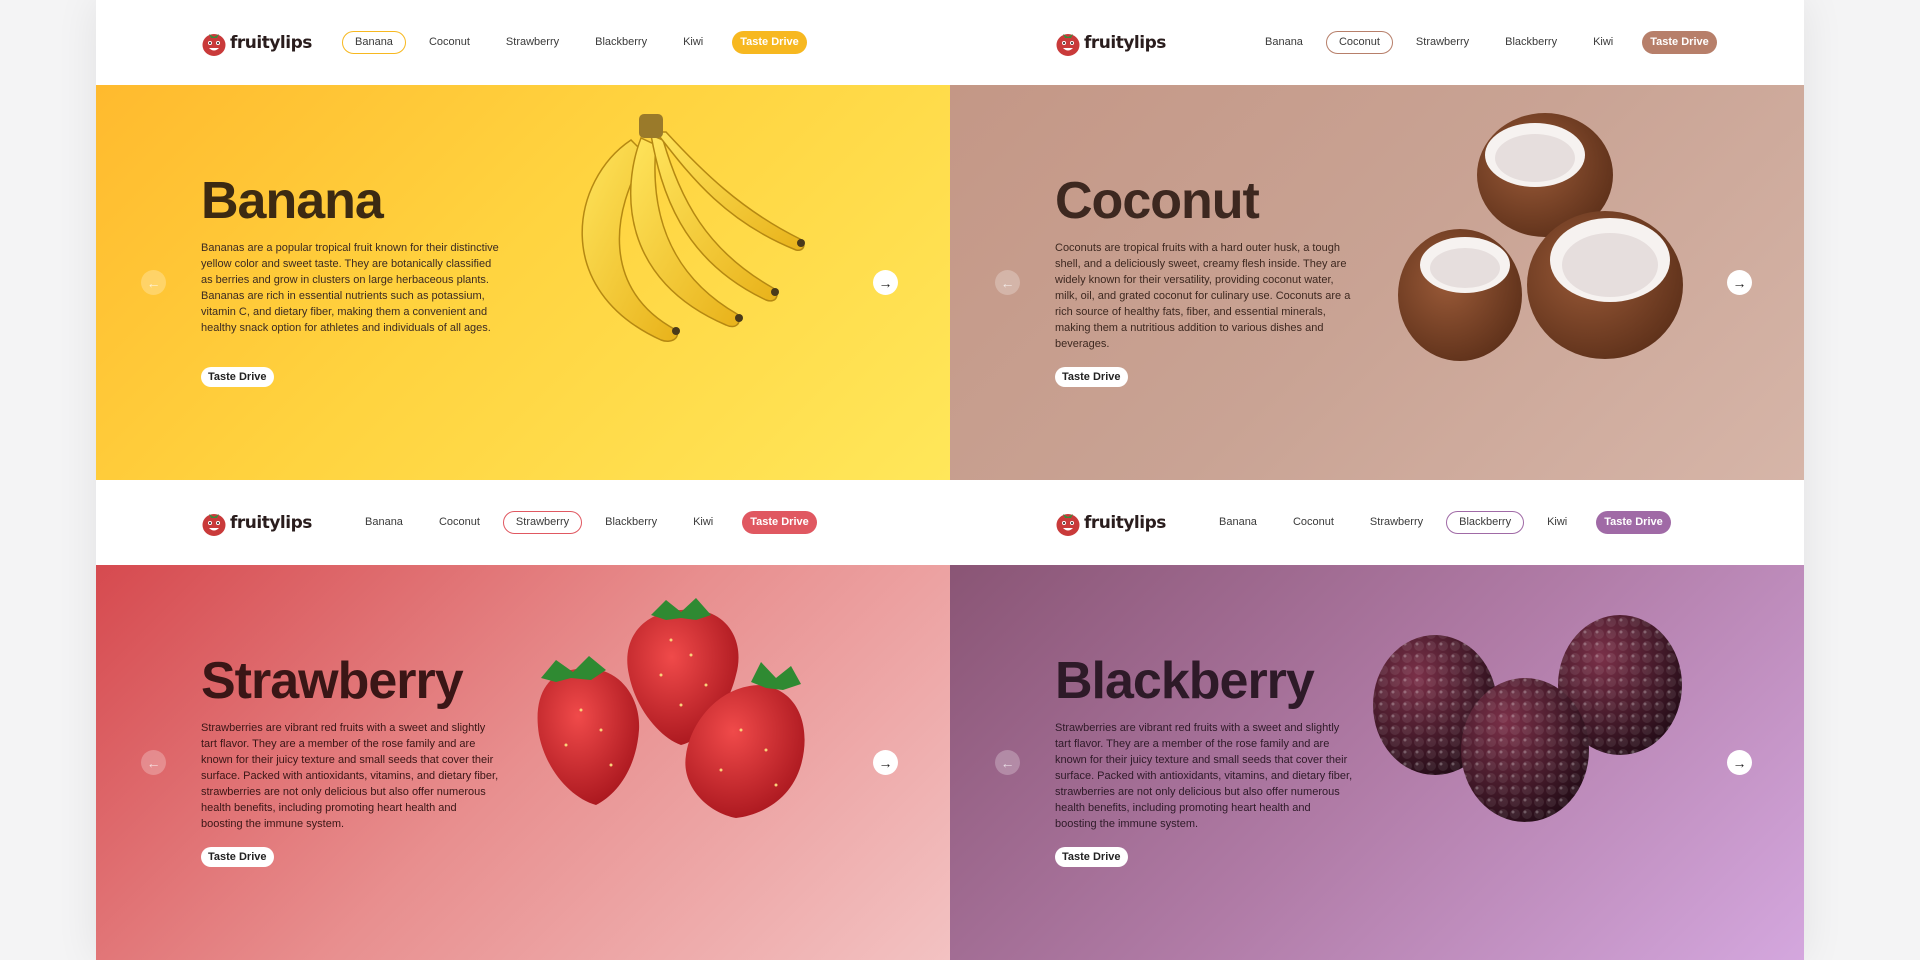 Image resolution: width=1920 pixels, height=960 pixels. I want to click on banana-image, so click(671, 235).